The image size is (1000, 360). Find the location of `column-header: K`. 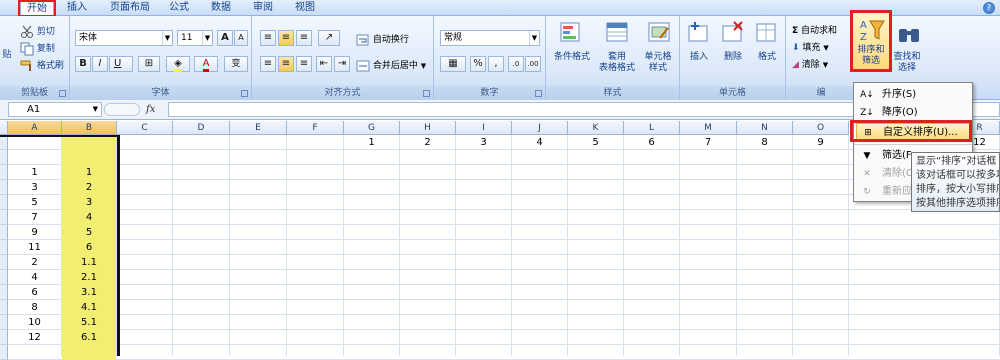

column-header: K is located at coordinates (596, 128).